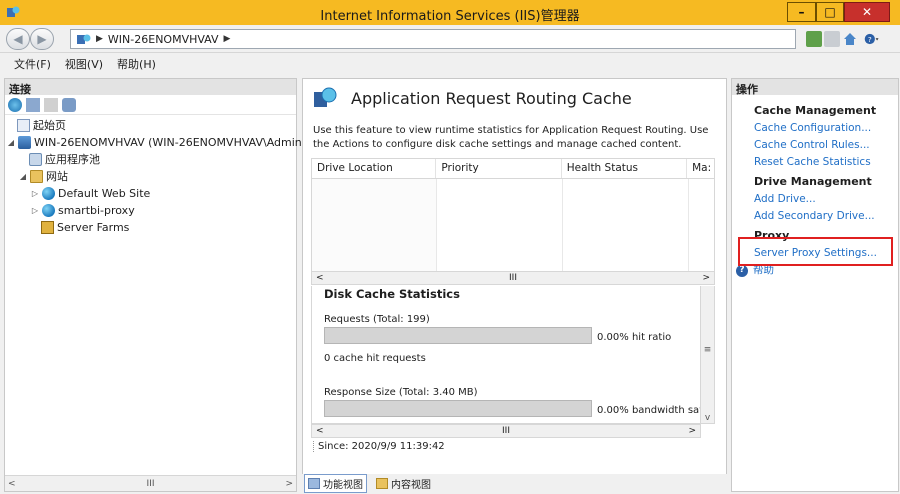 The width and height of the screenshot is (900, 494). Describe the element at coordinates (15, 104) in the screenshot. I see `connect-icon` at that location.